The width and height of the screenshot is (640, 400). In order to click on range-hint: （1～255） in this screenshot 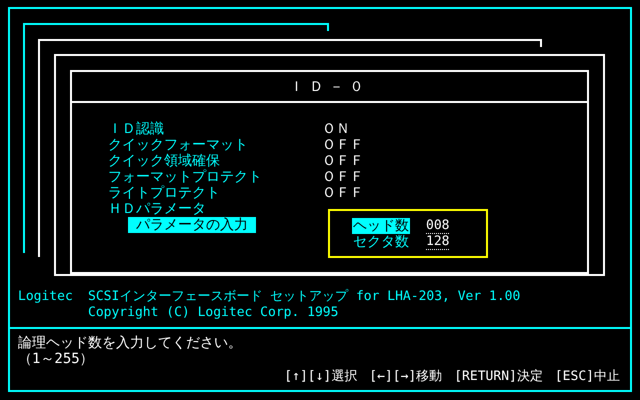, I will do `click(56, 359)`.